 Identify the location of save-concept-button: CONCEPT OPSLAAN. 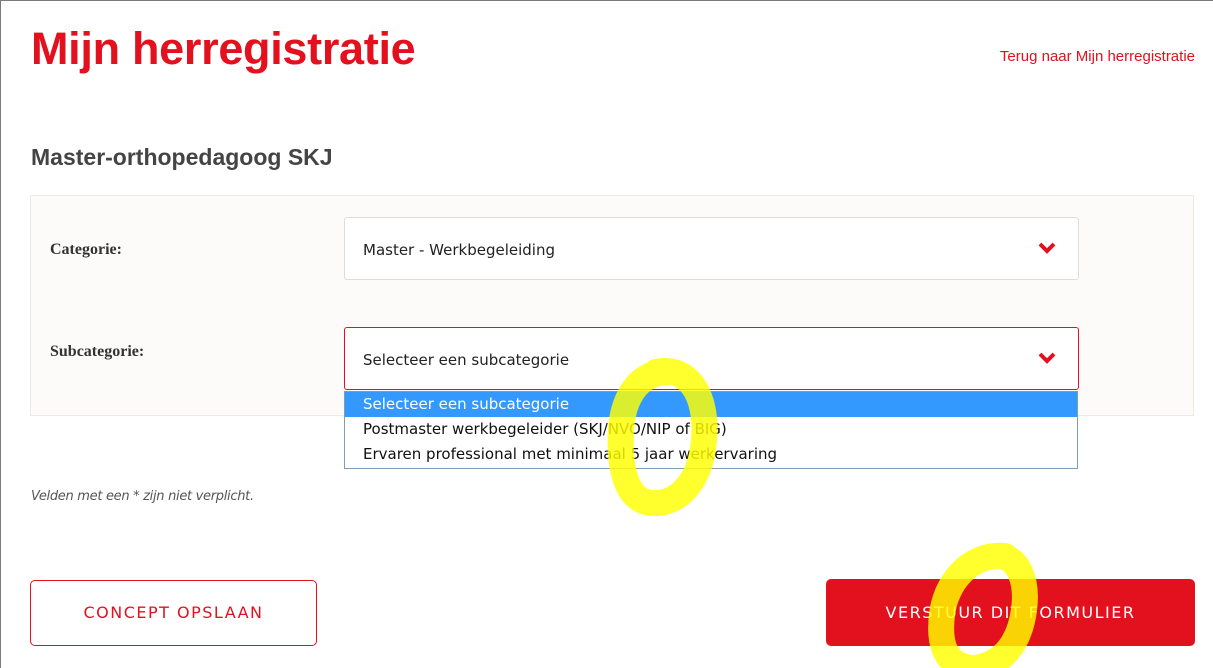
(173, 613).